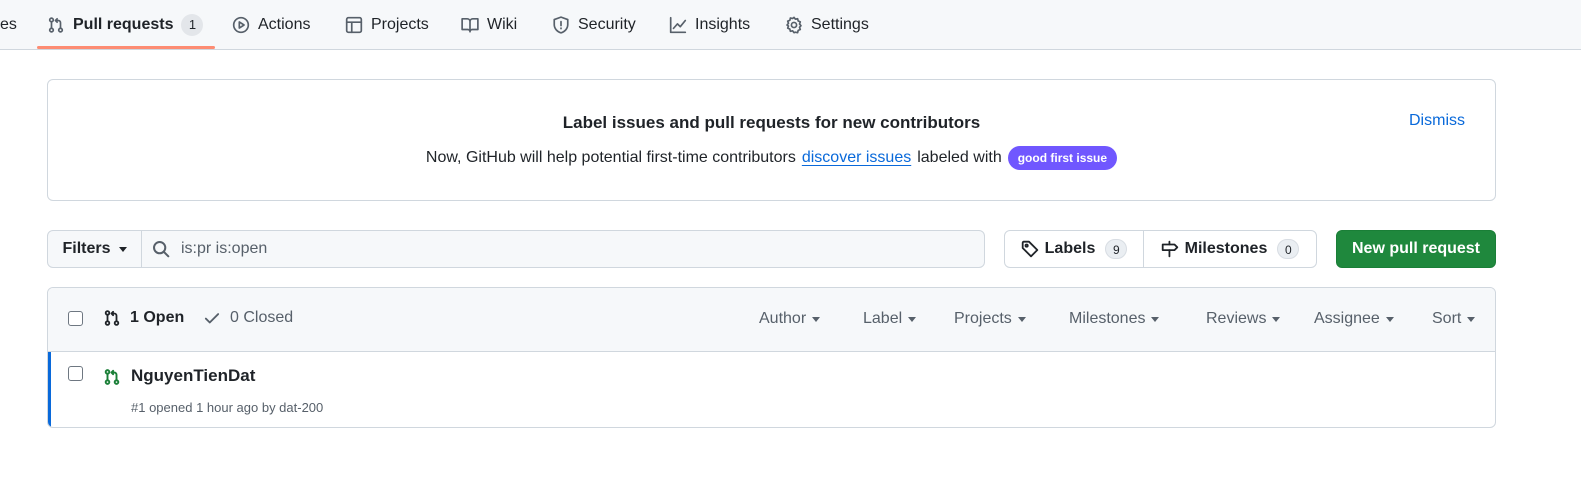  I want to click on tab-pull-requests: Pull requests 1, so click(125, 24).